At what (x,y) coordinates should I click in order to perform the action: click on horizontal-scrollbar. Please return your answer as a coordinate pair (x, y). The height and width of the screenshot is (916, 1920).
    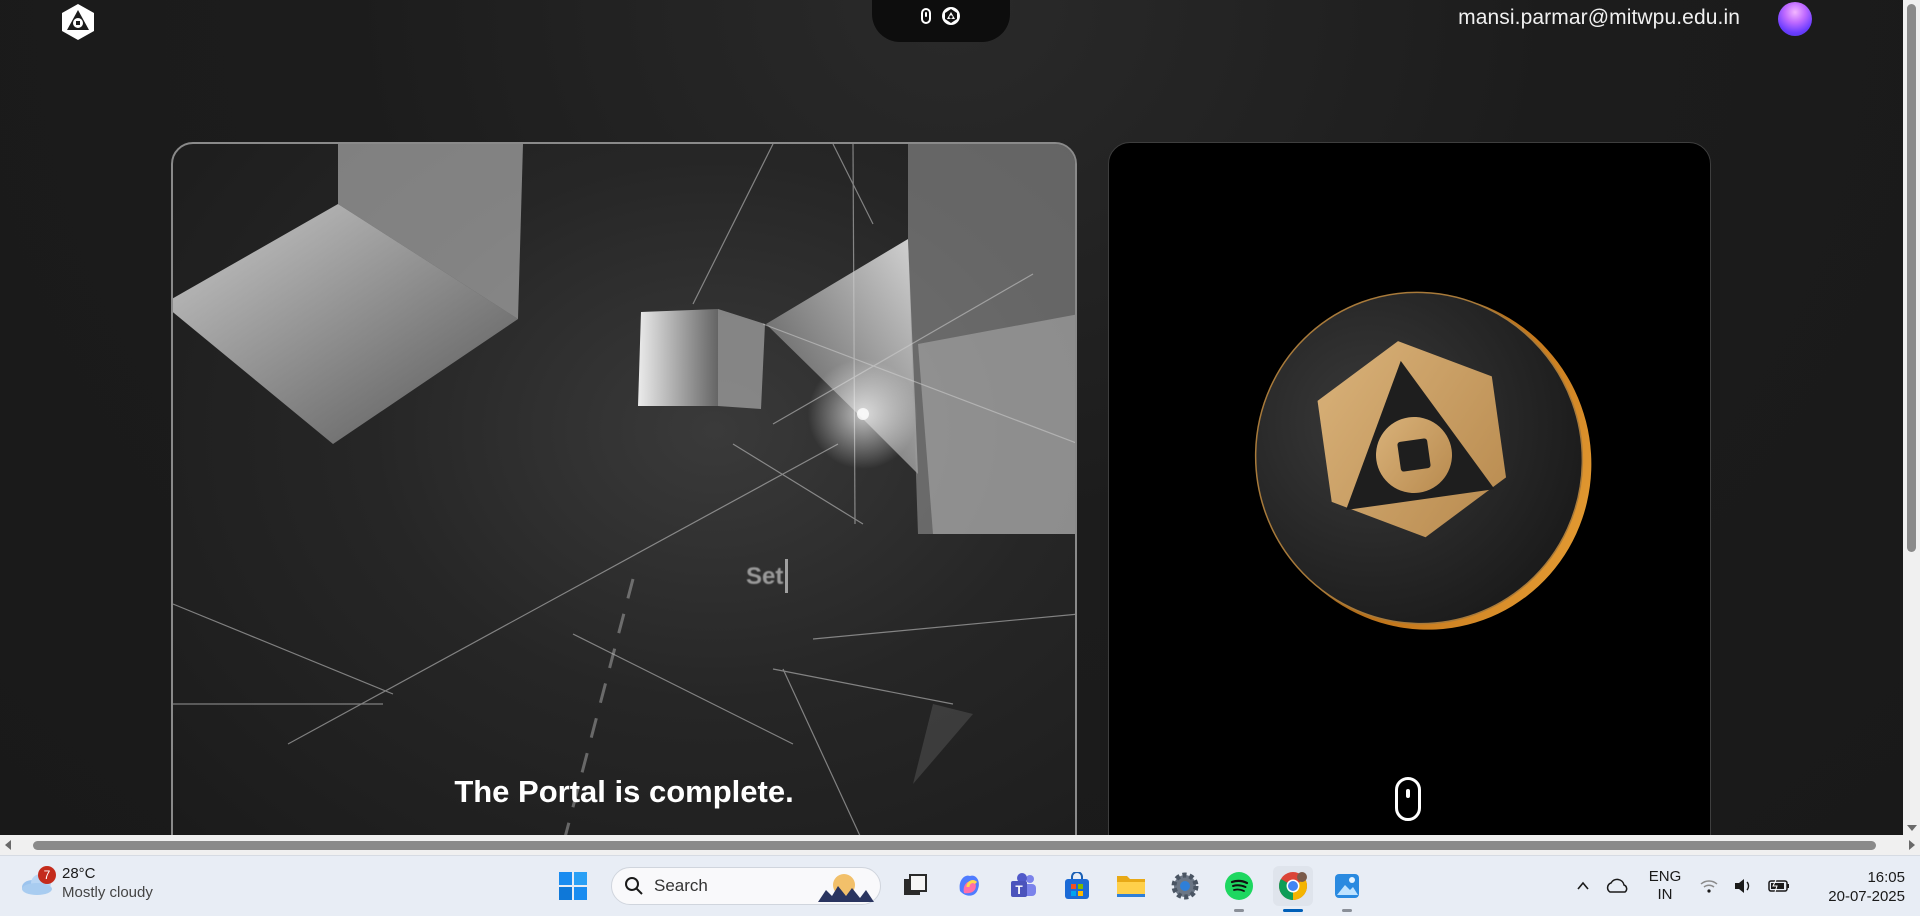
    Looking at the image, I should click on (960, 845).